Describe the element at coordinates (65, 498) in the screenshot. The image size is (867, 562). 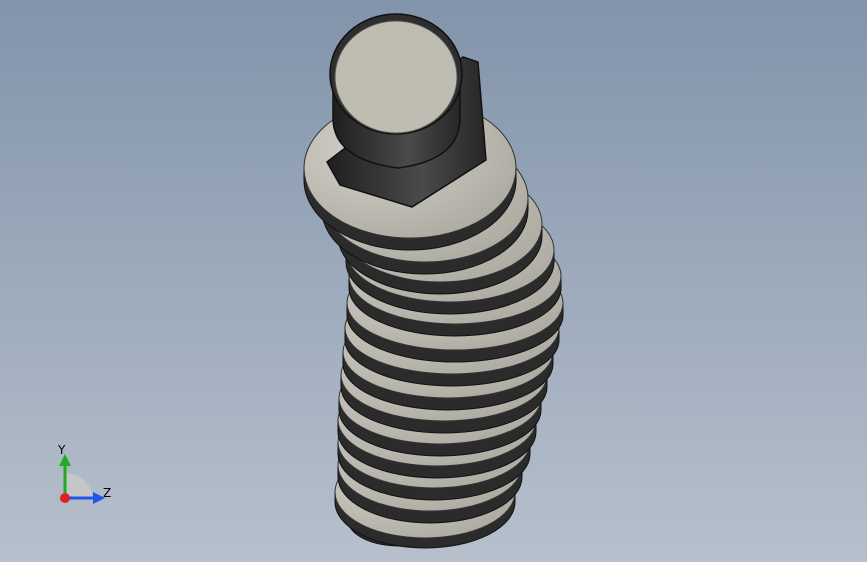
I see `origin-icon` at that location.